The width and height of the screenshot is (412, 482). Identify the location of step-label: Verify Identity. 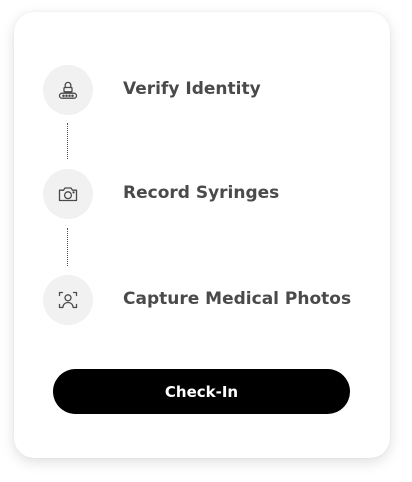
(192, 89).